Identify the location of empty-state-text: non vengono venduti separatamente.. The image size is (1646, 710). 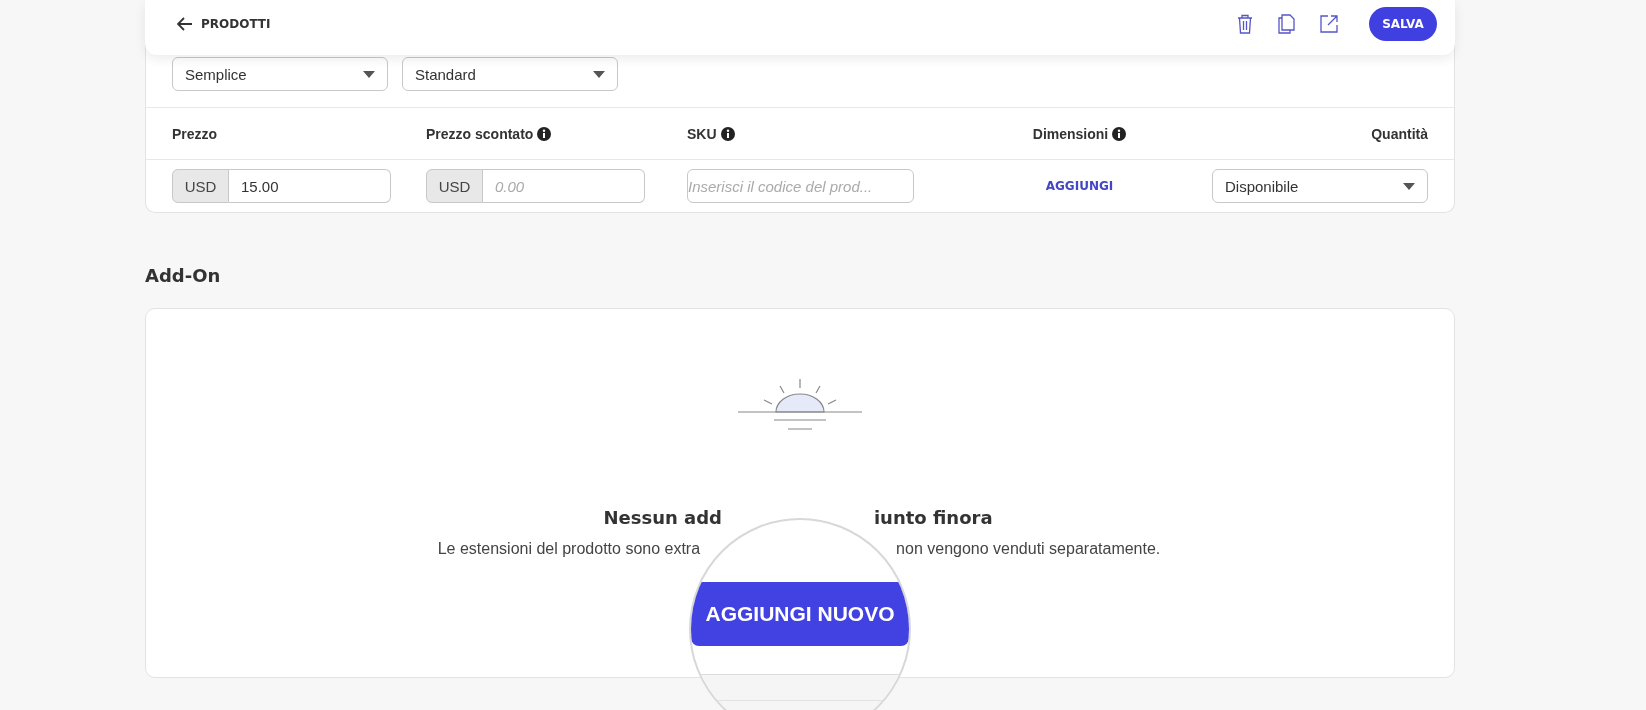
(1028, 549).